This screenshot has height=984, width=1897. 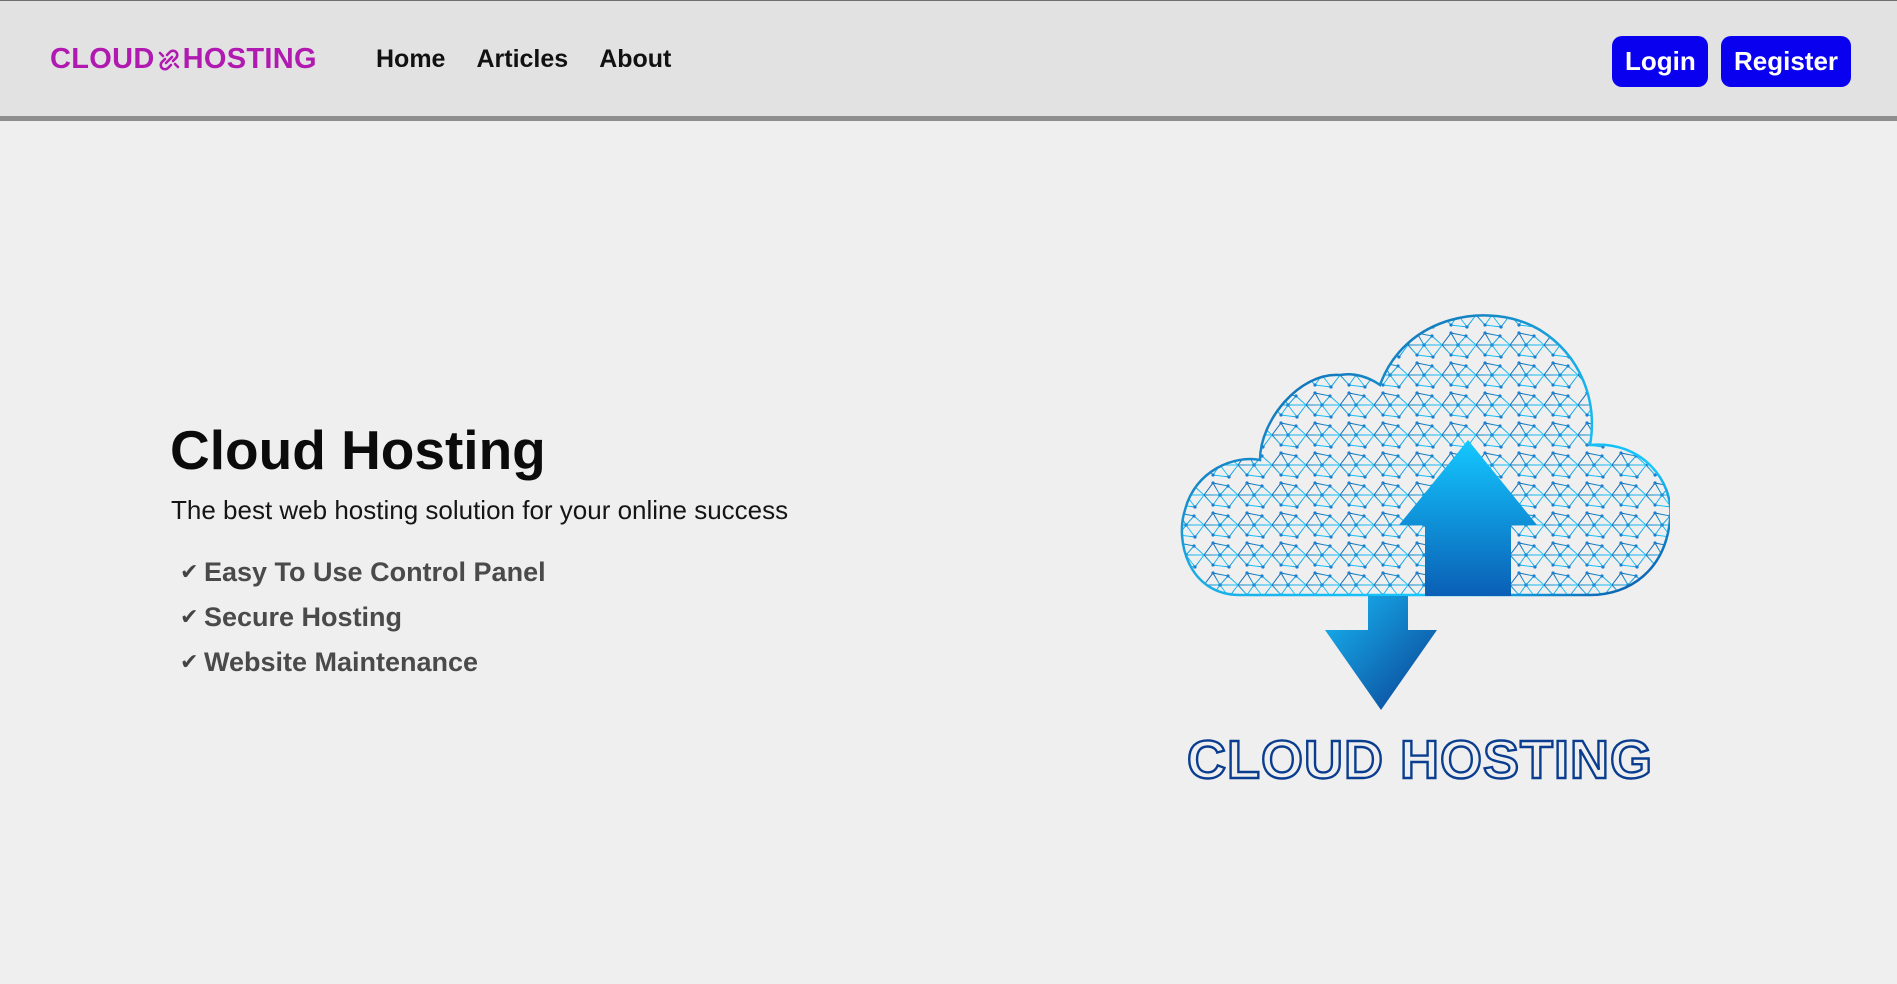 I want to click on feature-item: ✔ Secure Hosting, so click(x=484, y=617).